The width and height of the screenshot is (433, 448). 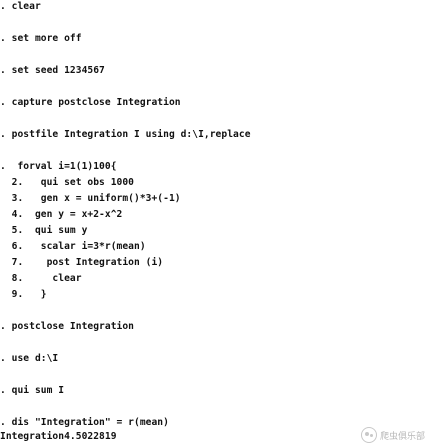 What do you see at coordinates (67, 182) in the screenshot?
I see `loop-line: 2. qui set obs 1000` at bounding box center [67, 182].